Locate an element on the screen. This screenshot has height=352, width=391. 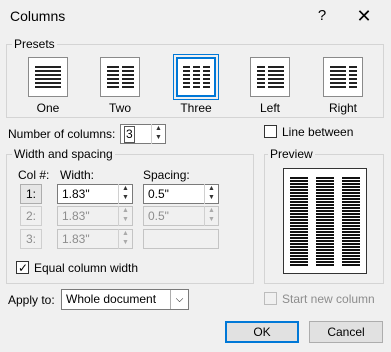
preset-left: Left is located at coordinates (270, 87).